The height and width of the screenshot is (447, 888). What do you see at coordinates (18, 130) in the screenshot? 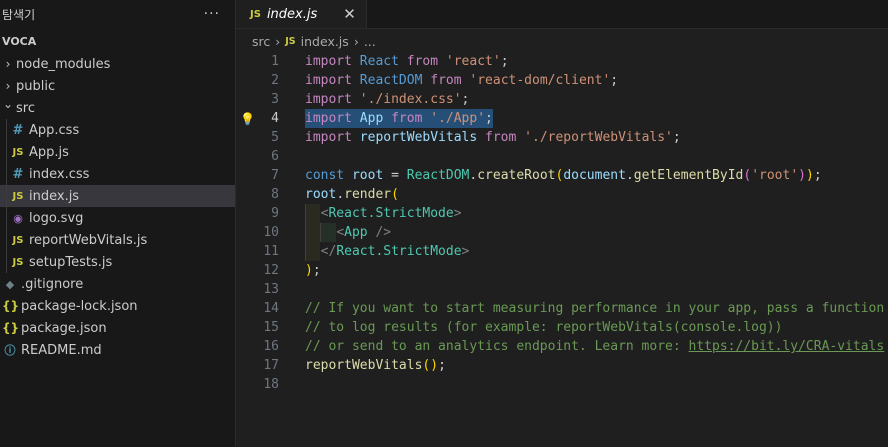
I see `css-file-icon: #` at bounding box center [18, 130].